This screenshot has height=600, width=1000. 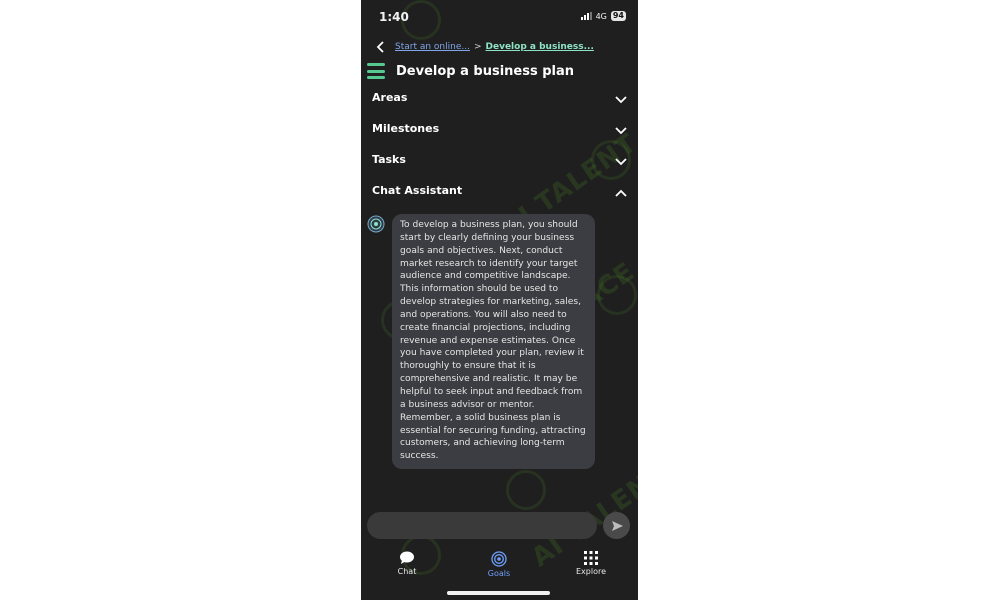 I want to click on signal-icon, so click(x=586, y=16).